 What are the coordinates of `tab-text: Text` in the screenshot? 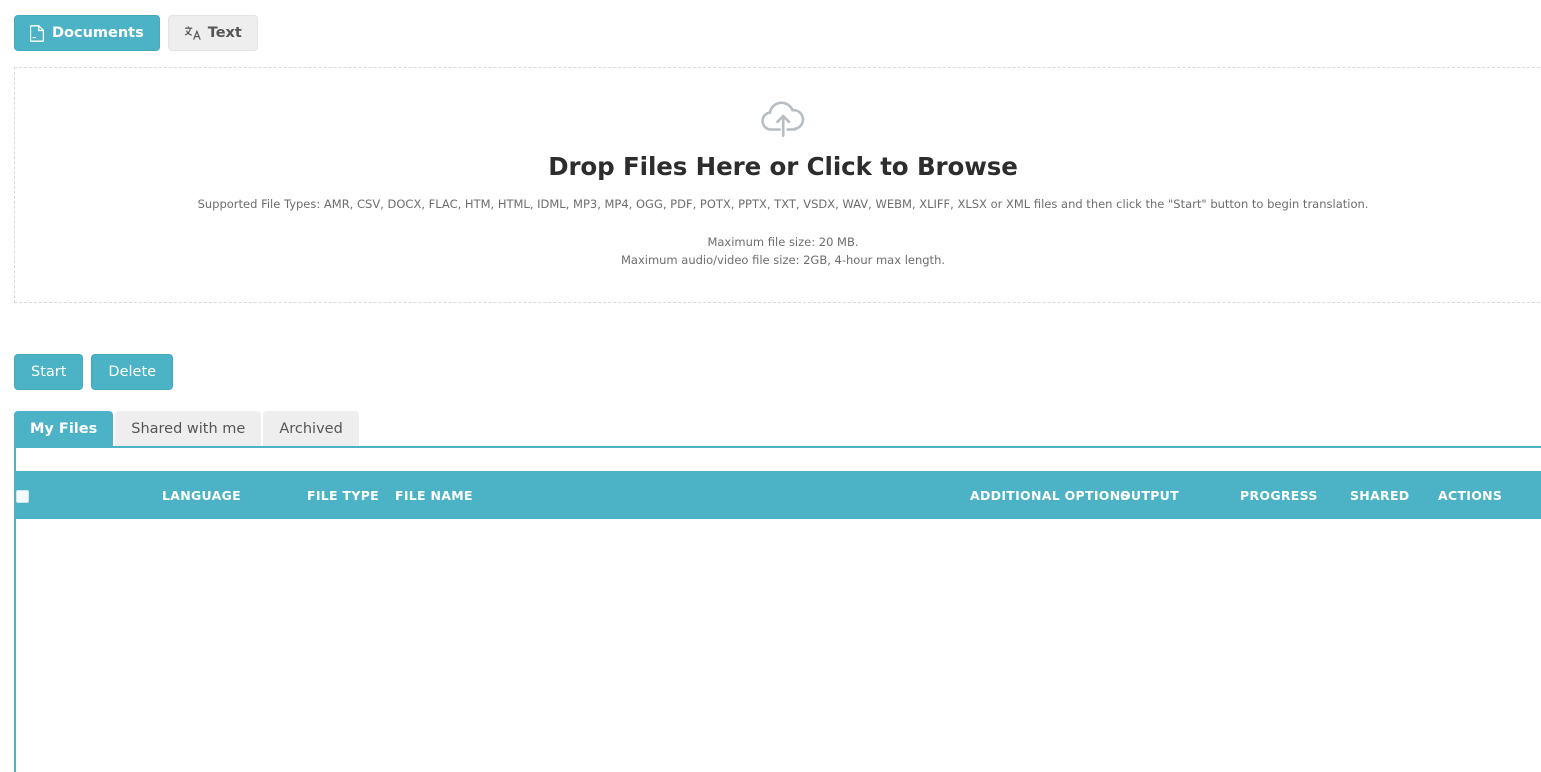 It's located at (212, 33).